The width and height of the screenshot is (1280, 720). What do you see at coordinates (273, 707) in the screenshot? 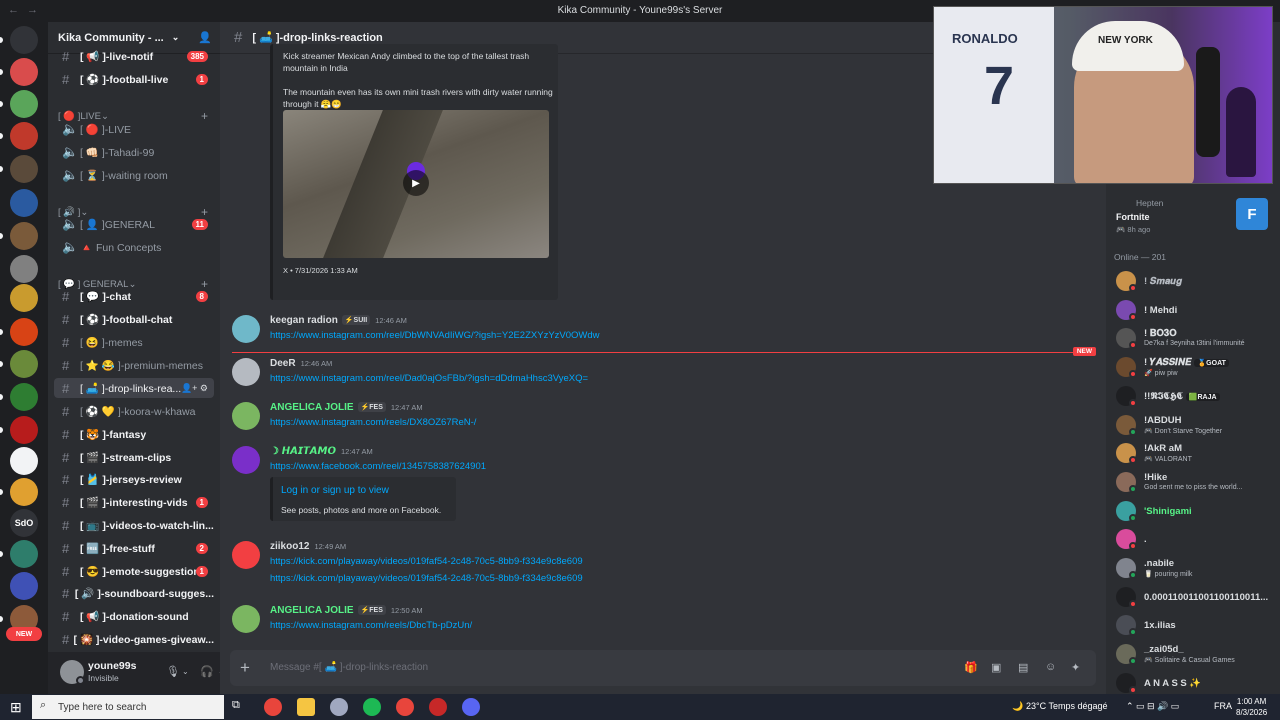
I see `chrome-icon` at bounding box center [273, 707].